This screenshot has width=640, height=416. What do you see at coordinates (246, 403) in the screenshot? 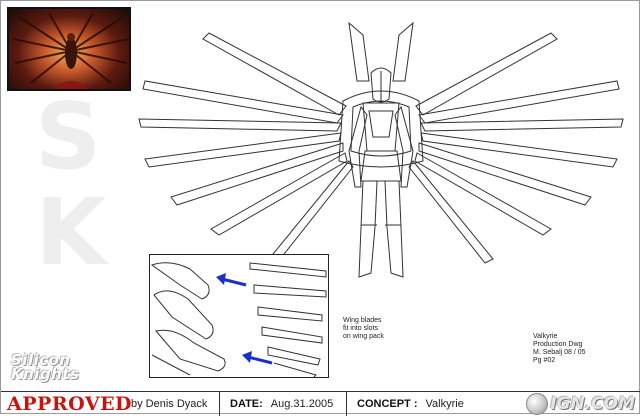
I see `date-label: DATE:` at bounding box center [246, 403].